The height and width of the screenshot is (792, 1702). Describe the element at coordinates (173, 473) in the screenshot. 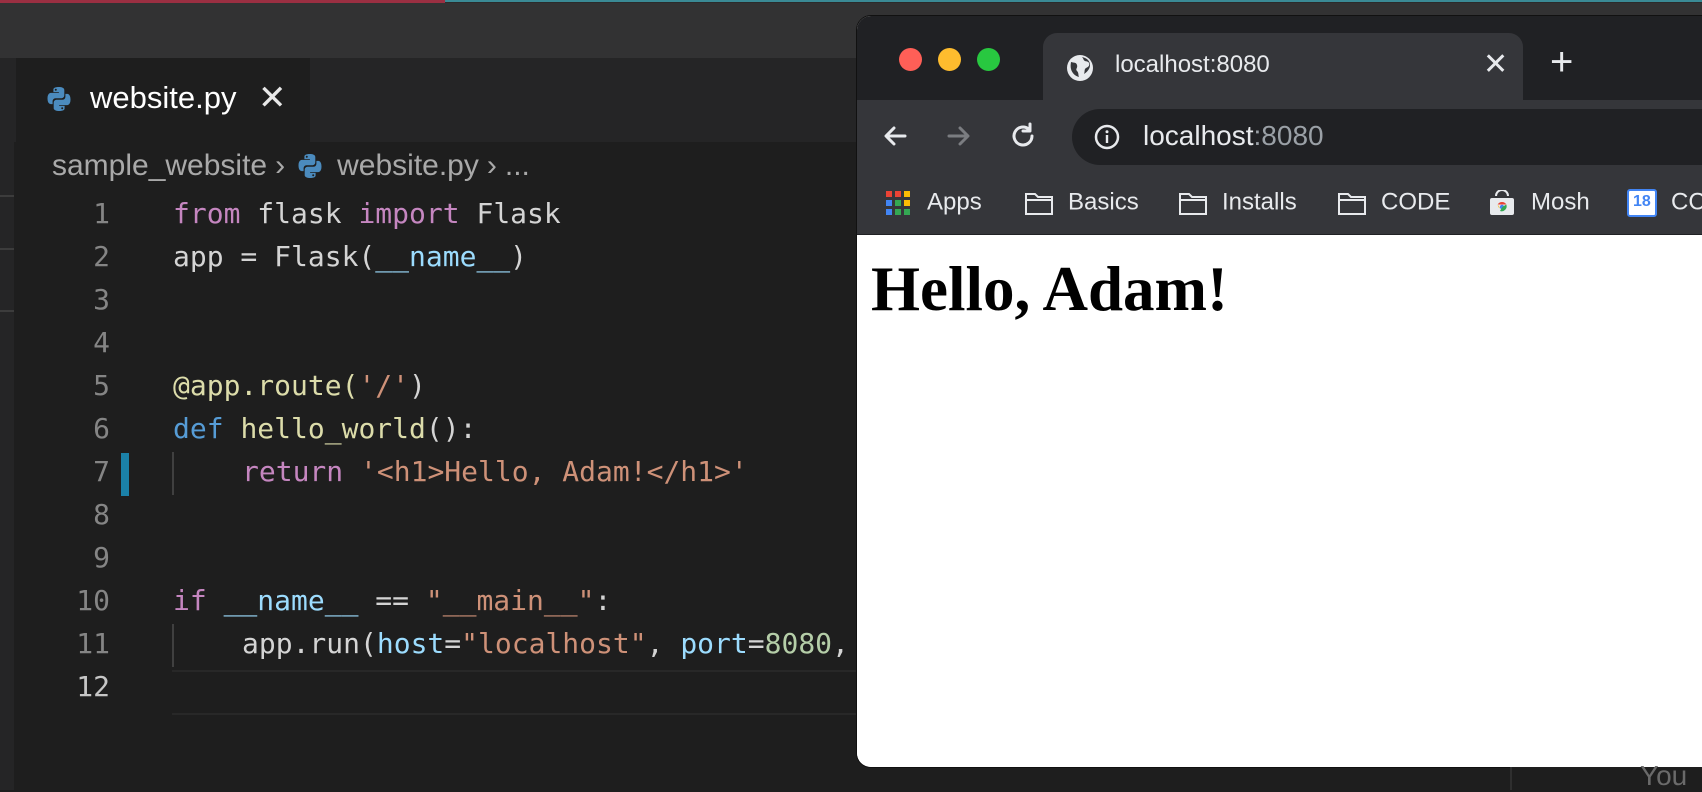

I see `indent-guide` at that location.